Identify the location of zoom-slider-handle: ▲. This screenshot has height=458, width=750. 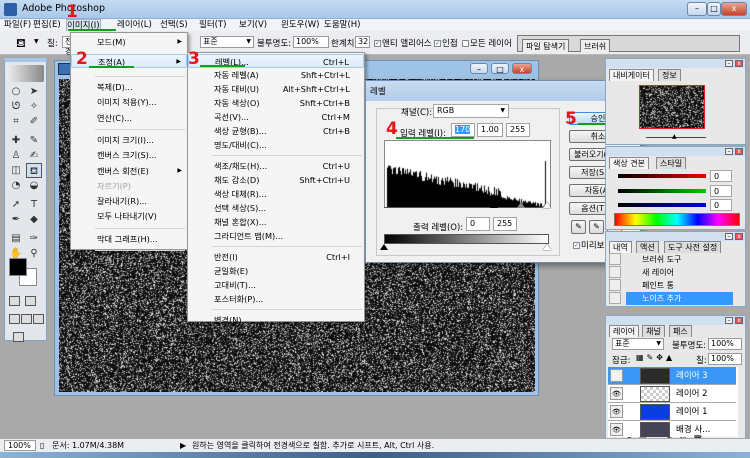
(674, 136).